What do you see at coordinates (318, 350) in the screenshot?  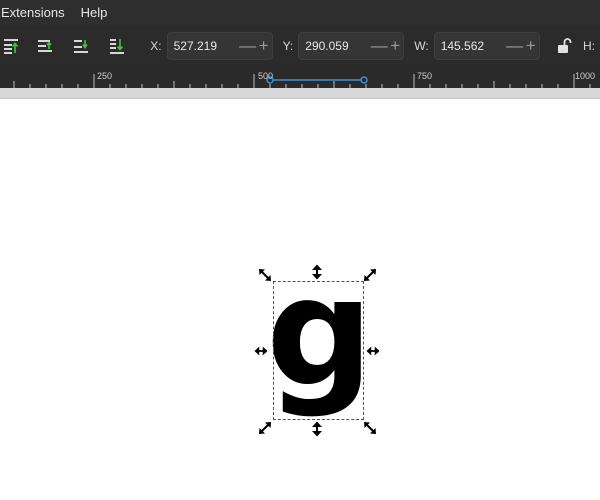 I see `selection-bounding-box` at bounding box center [318, 350].